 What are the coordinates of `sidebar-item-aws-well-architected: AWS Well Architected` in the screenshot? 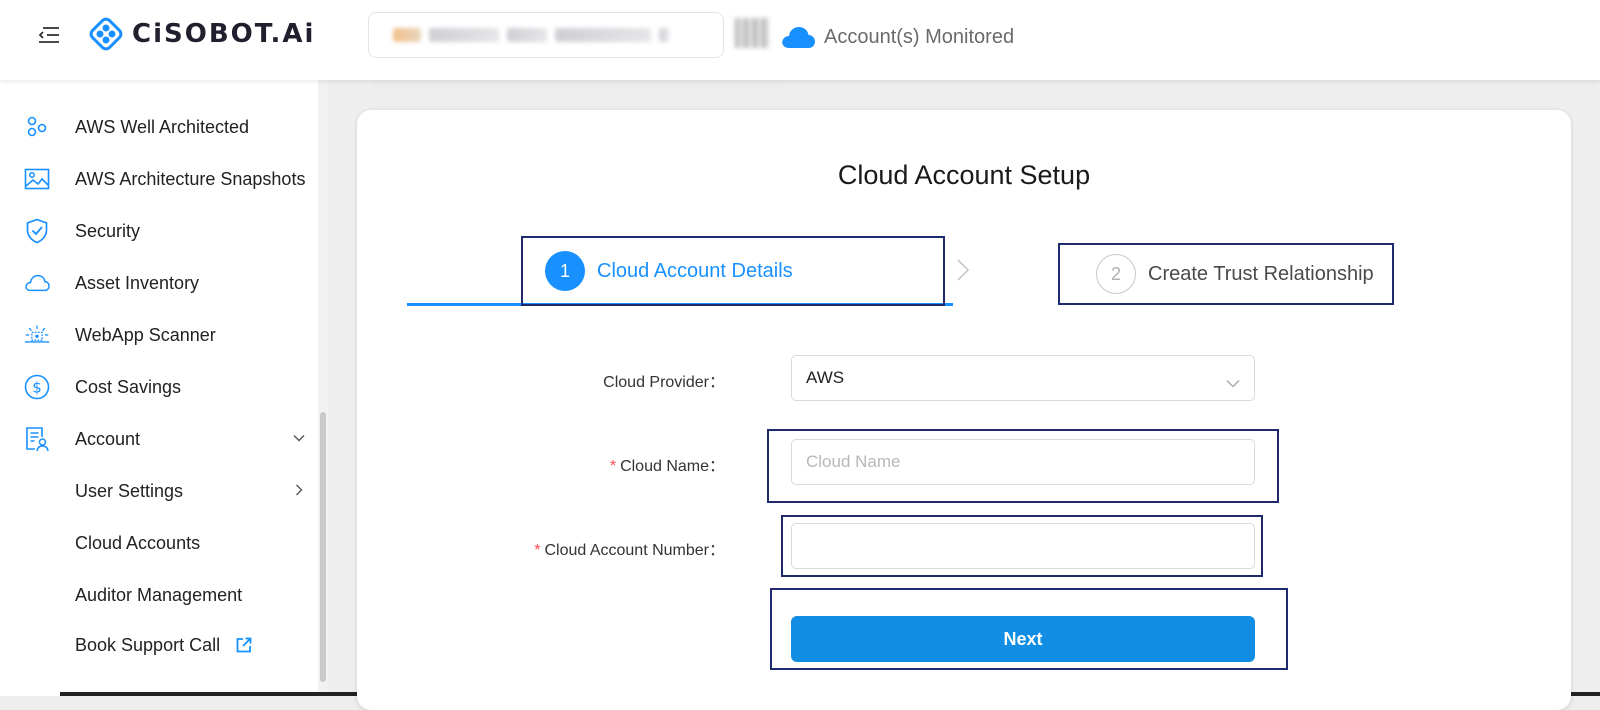 It's located at (159, 127).